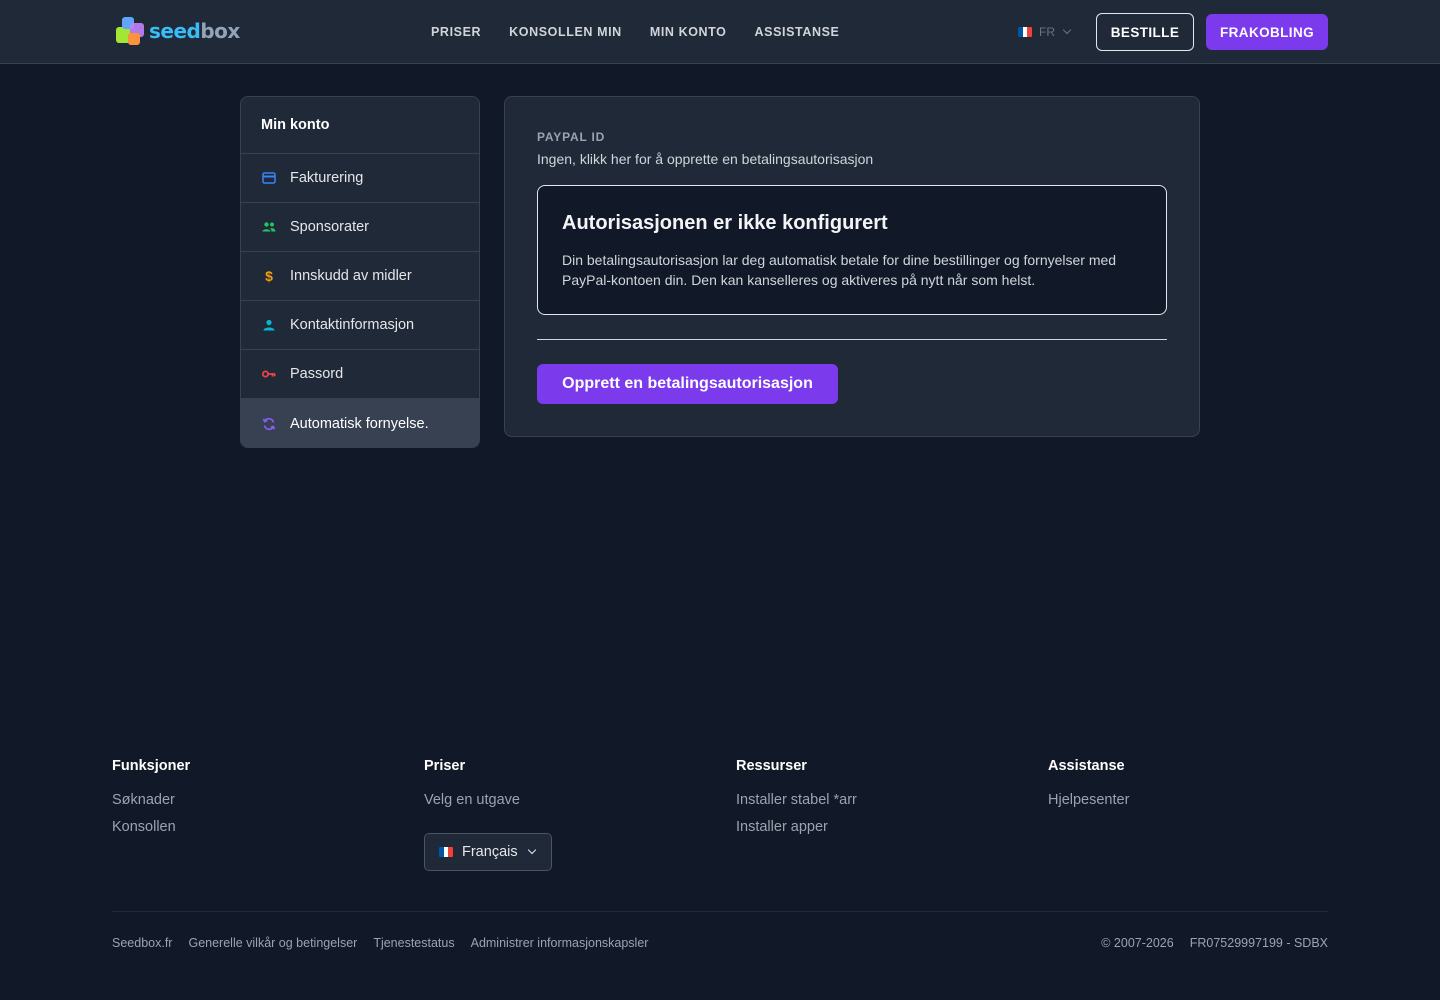 This screenshot has height=1000, width=1440. I want to click on language-code: FR, so click(1047, 32).